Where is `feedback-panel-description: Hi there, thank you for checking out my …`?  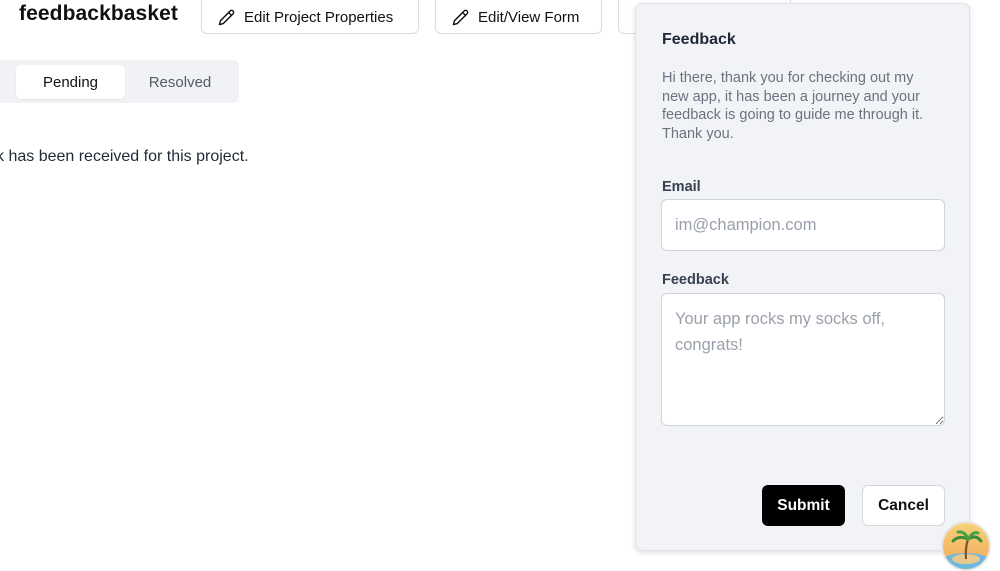
feedback-panel-description: Hi there, thank you for checking out my … is located at coordinates (793, 106).